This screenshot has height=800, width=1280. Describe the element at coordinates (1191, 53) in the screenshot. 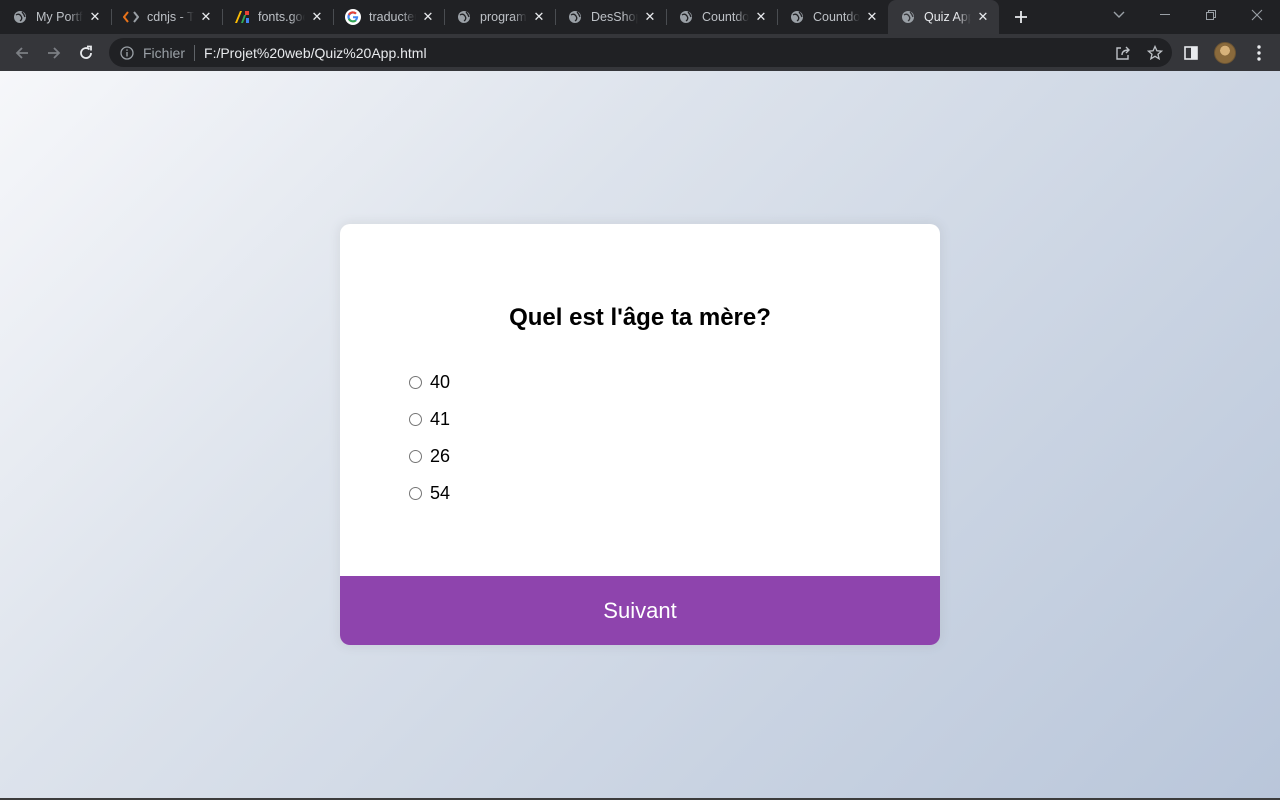

I see `side-panel-icon` at that location.